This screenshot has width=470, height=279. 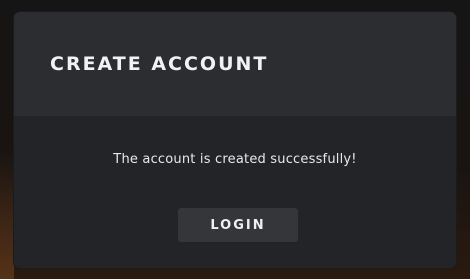 I want to click on login-button: LOGIN, so click(x=238, y=225).